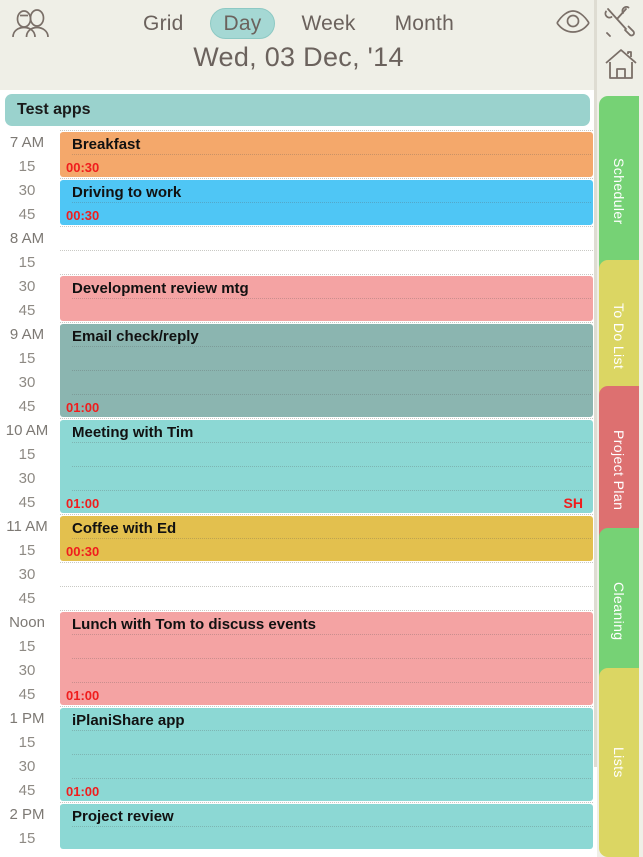  Describe the element at coordinates (128, 720) in the screenshot. I see `event-title: iPlaniShare app` at that location.